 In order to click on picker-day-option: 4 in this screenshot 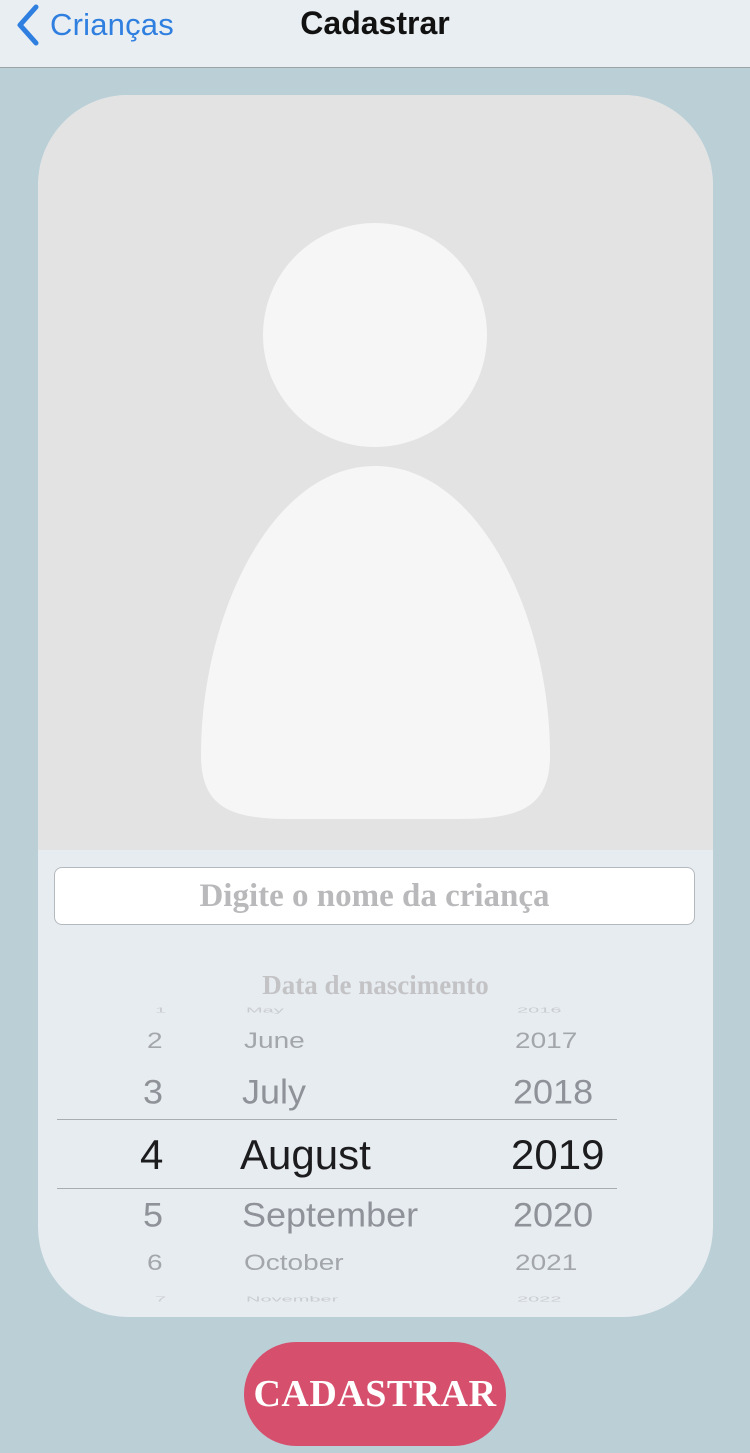, I will do `click(151, 1155)`.